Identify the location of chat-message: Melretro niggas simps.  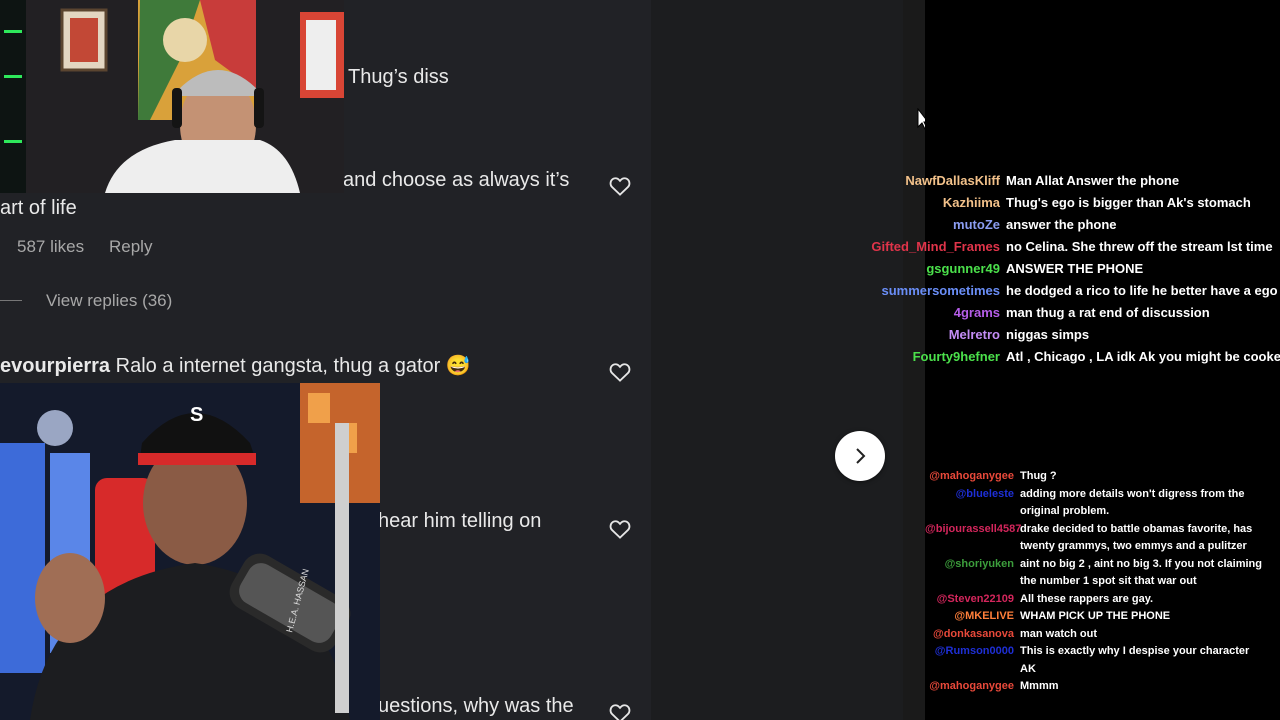
(1075, 334).